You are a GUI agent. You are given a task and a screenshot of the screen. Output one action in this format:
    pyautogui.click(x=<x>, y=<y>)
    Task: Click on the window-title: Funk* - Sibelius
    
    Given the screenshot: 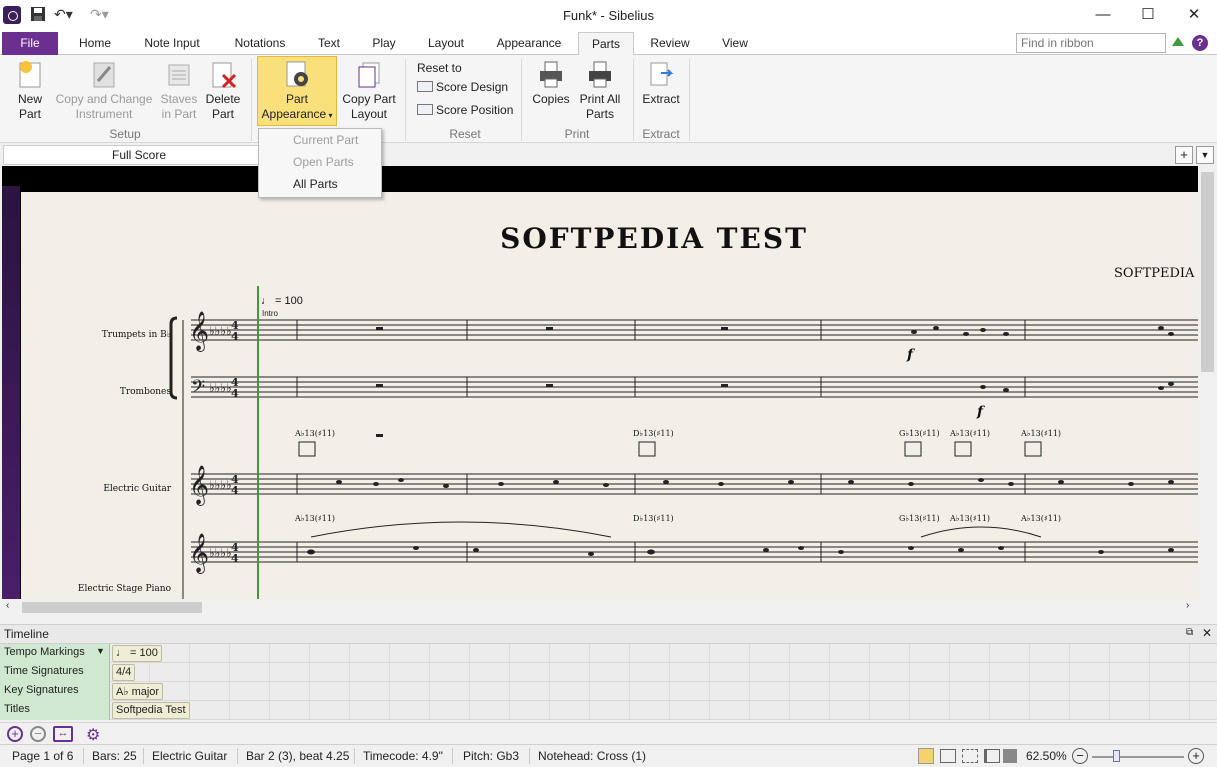 What is the action you would take?
    pyautogui.click(x=608, y=15)
    